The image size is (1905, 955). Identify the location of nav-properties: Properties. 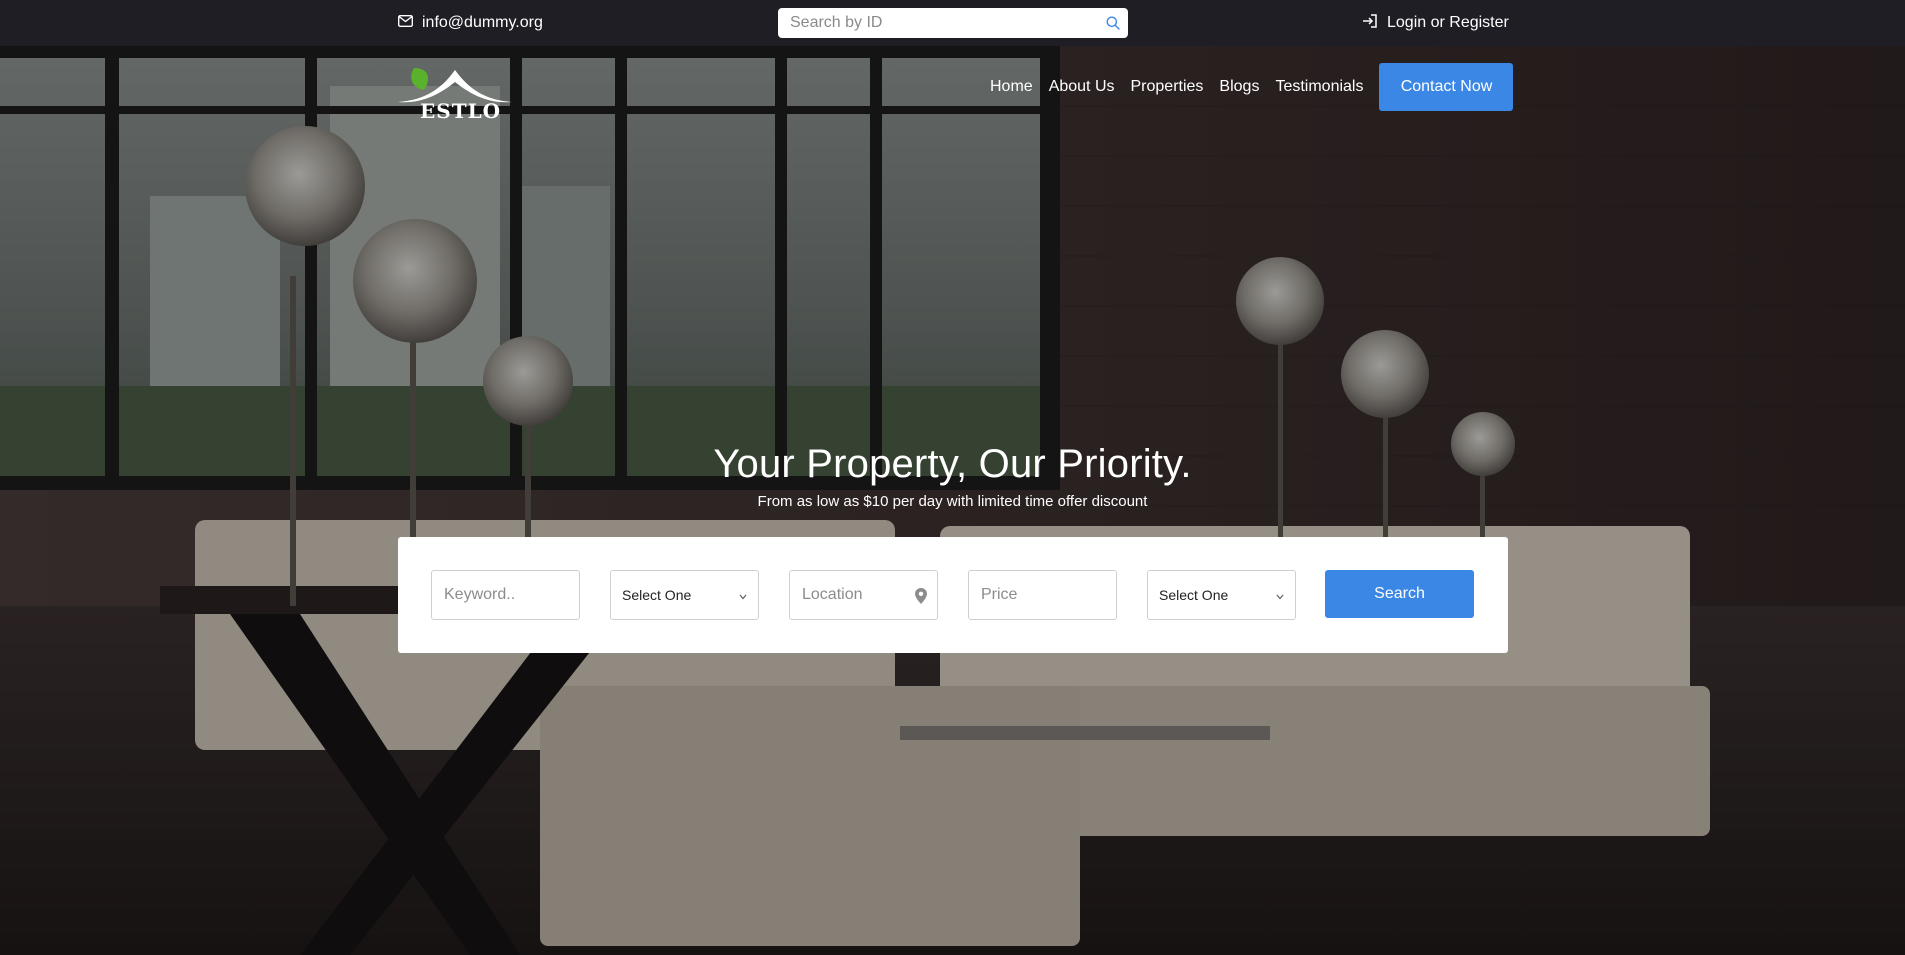
(1167, 87).